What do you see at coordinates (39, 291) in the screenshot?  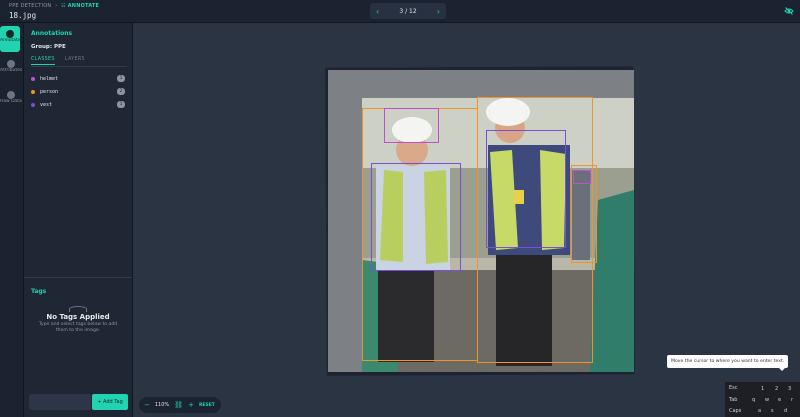 I see `tags-title: Tags` at bounding box center [39, 291].